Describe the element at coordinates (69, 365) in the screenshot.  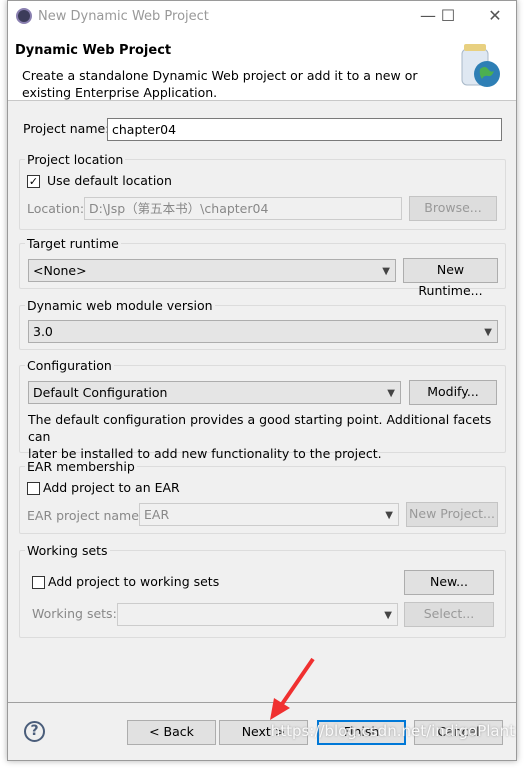
I see `configuration-label: Configuration` at that location.